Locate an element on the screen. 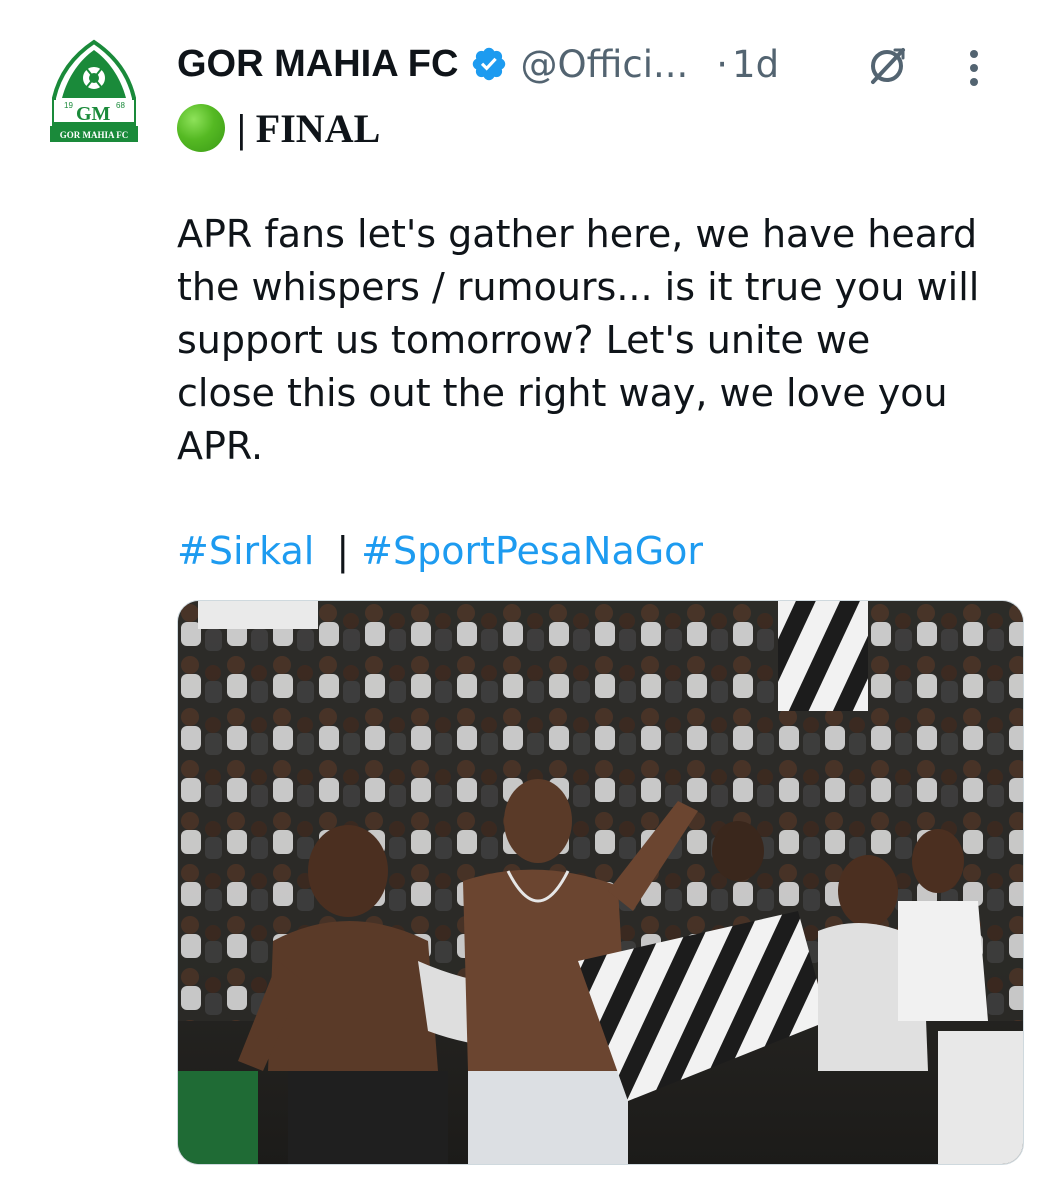 Image resolution: width=1057 pixels, height=1200 pixels. hashtag-sirkal: #Sirkal is located at coordinates (245, 551).